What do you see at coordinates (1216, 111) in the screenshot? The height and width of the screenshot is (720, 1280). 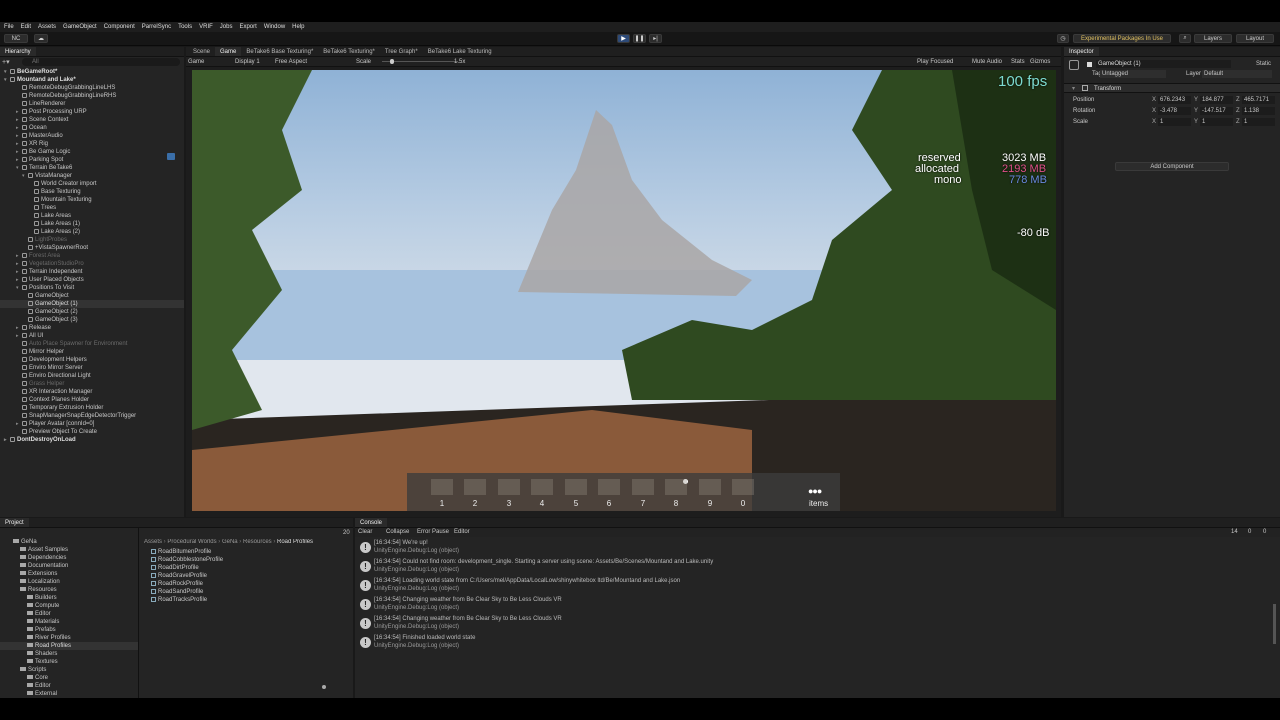 I see `transform-rotation-y-field: -147.517` at bounding box center [1216, 111].